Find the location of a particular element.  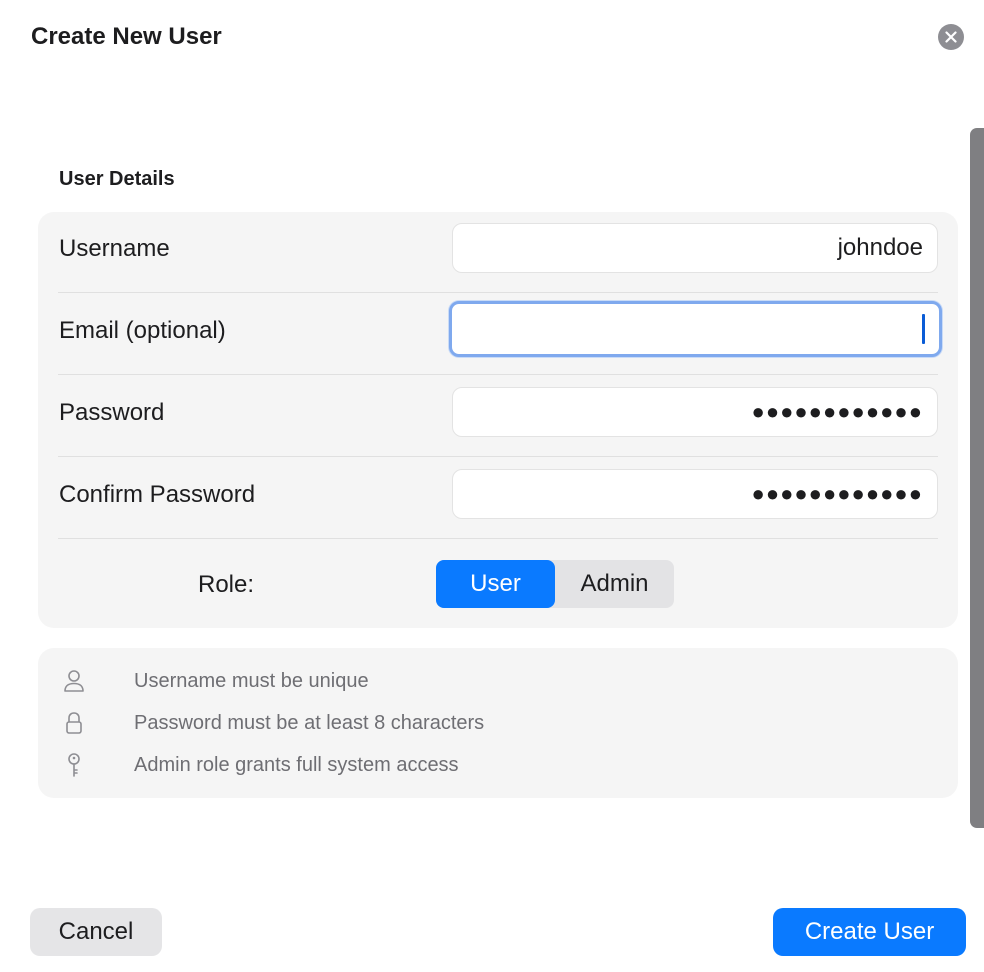

username-field: johndoe is located at coordinates (695, 248).